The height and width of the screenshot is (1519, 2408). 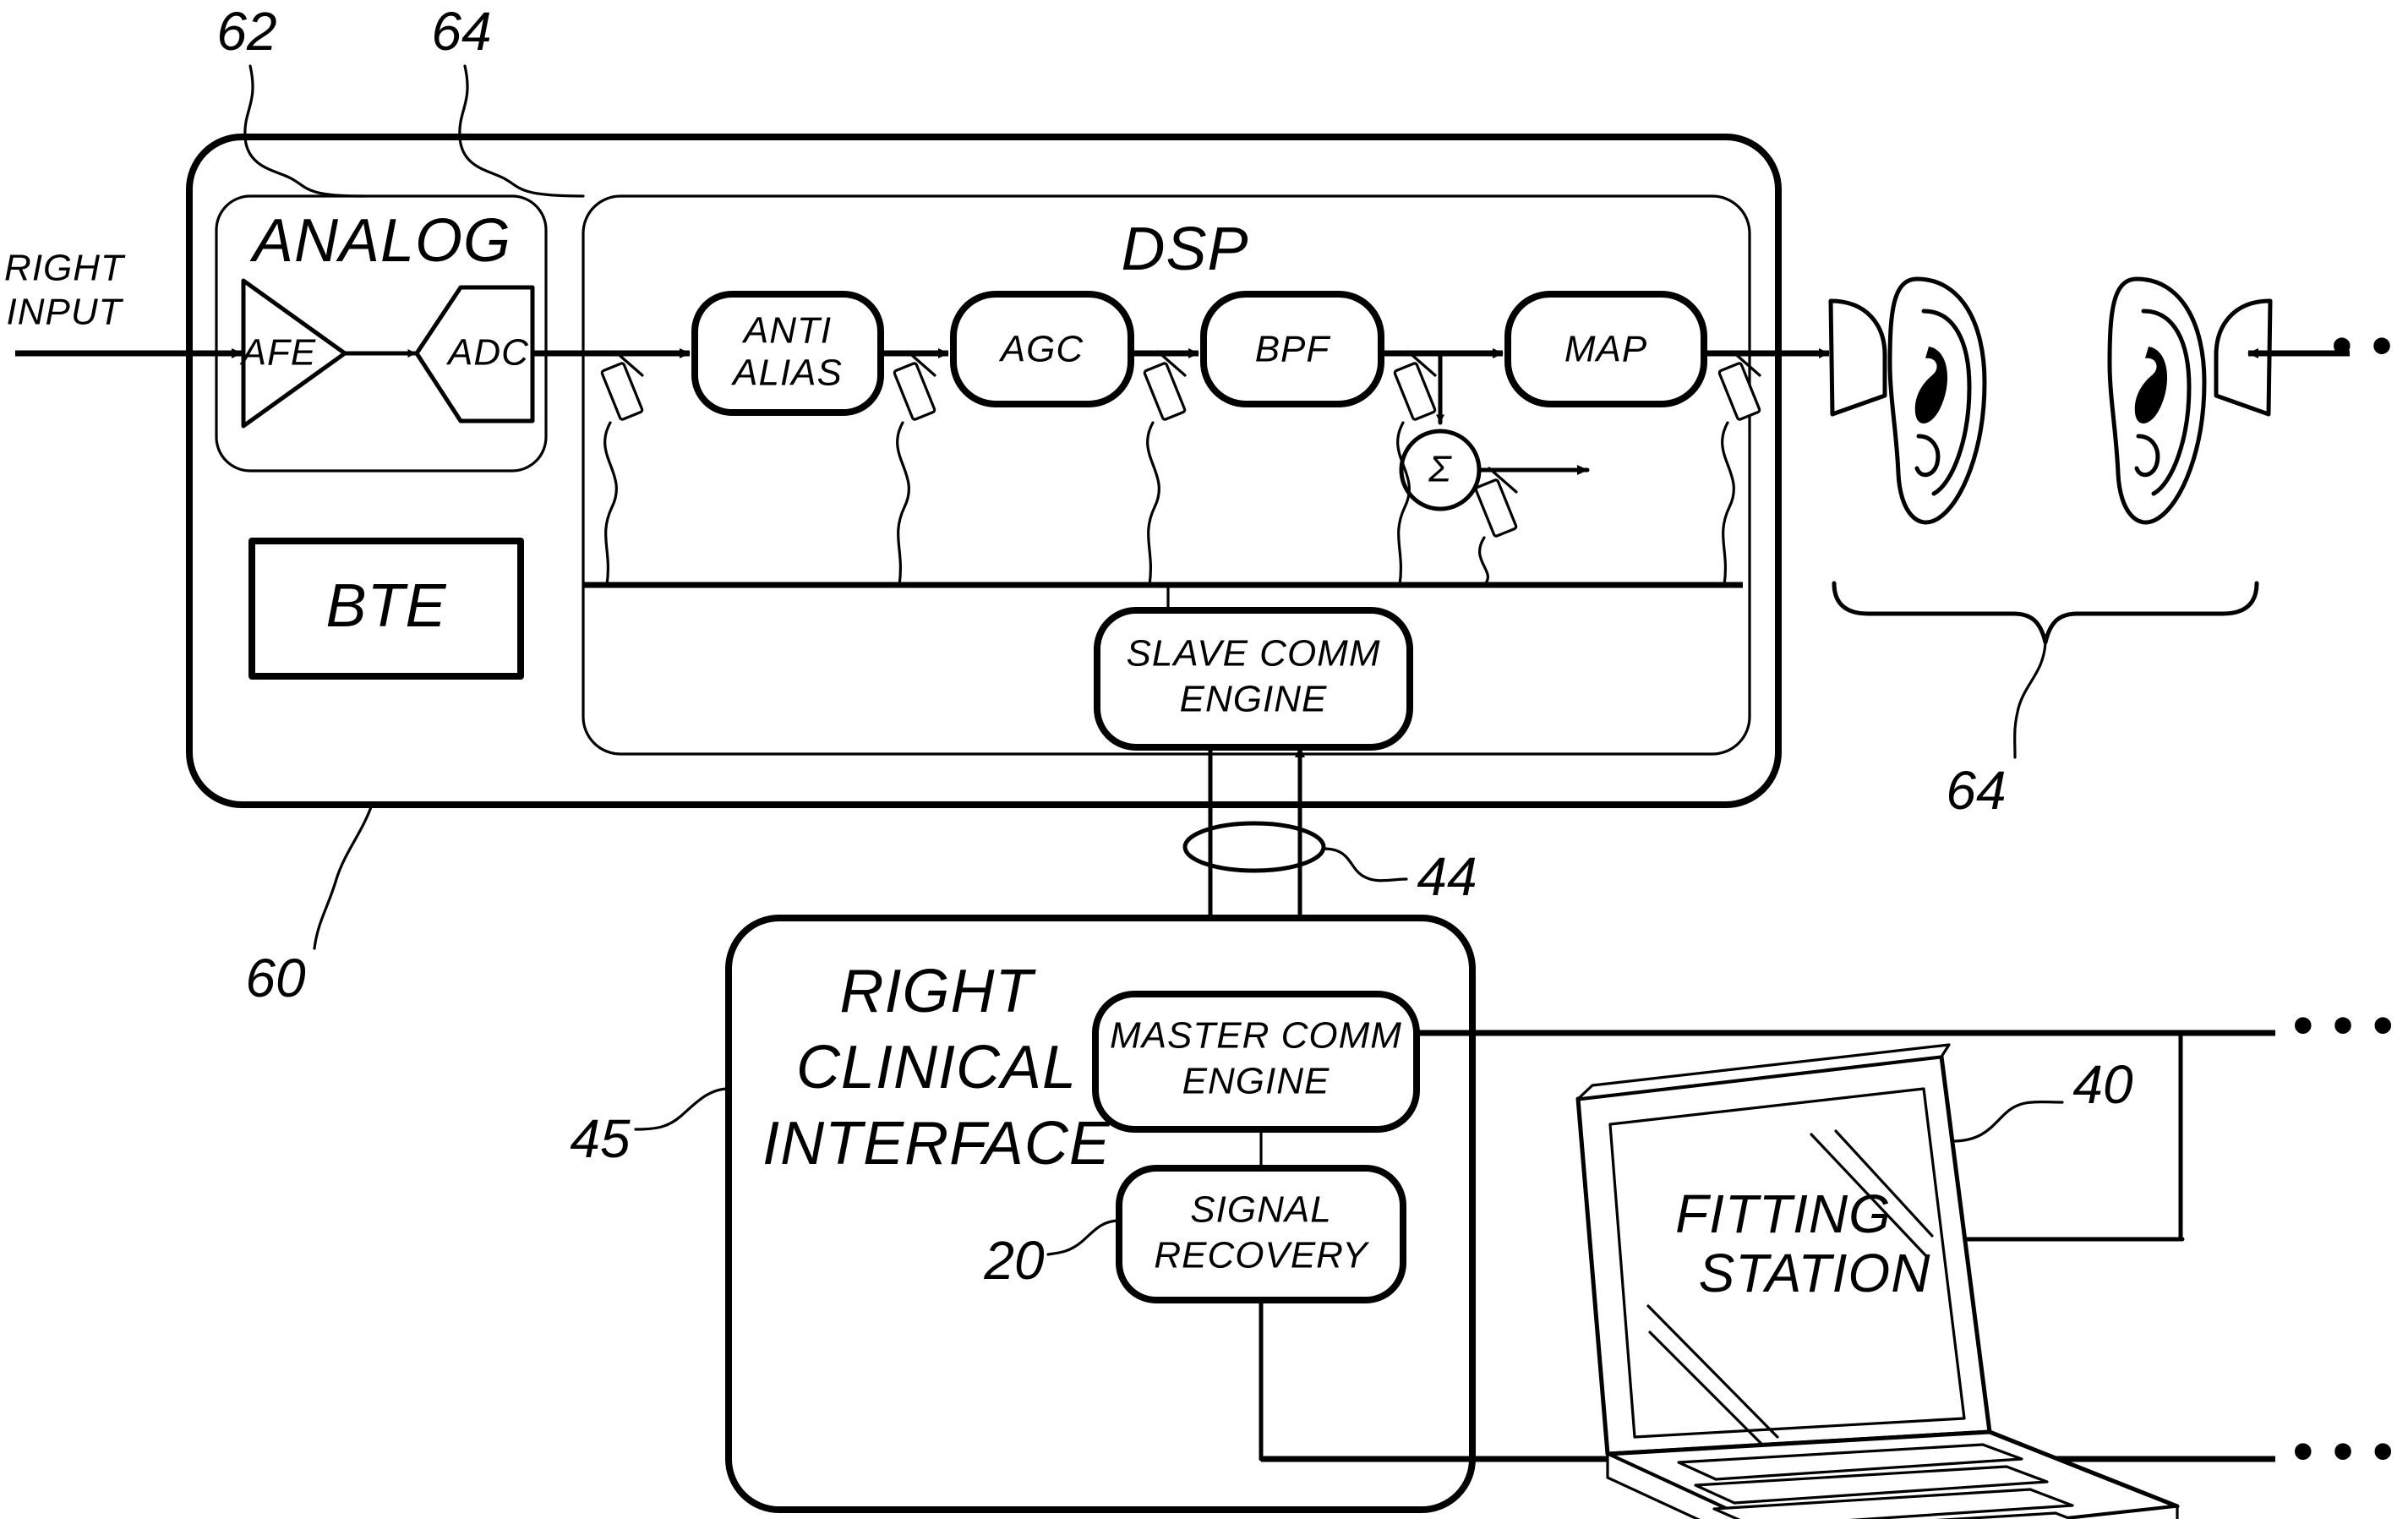 I want to click on fitting-station-label-line2: STATION, so click(x=1815, y=1273).